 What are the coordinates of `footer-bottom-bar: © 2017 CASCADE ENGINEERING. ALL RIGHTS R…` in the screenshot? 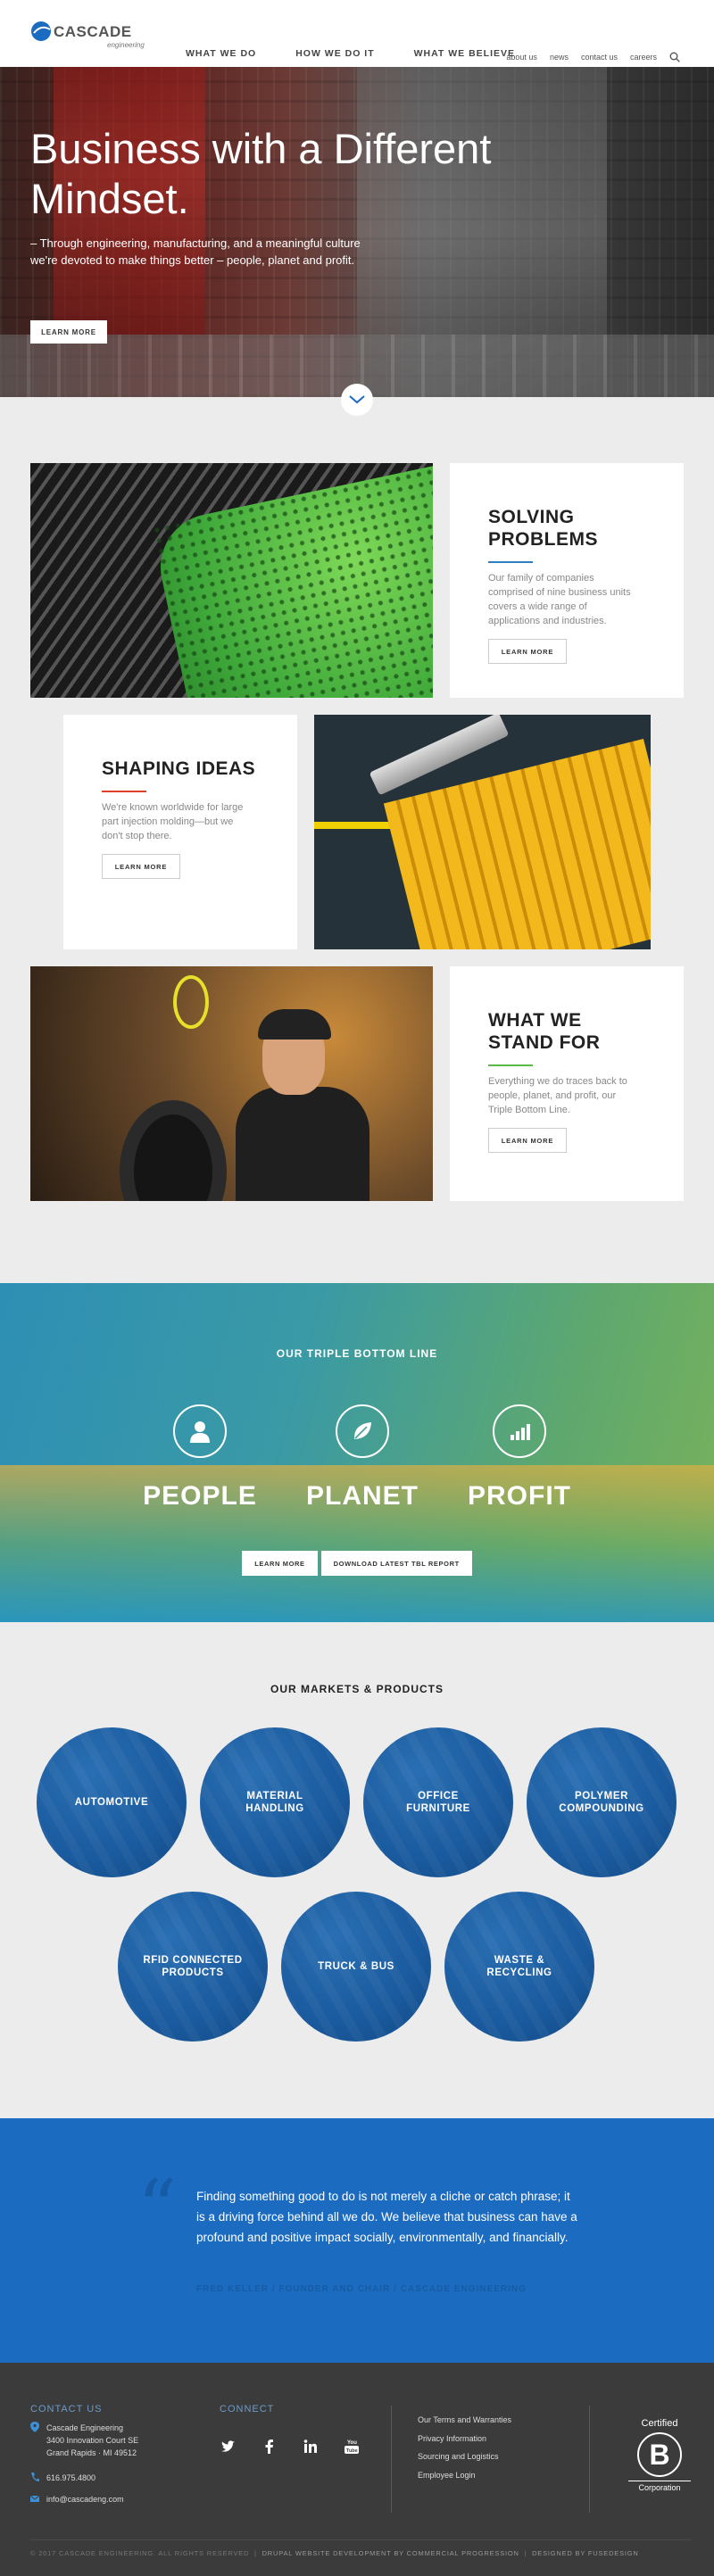 It's located at (360, 2548).